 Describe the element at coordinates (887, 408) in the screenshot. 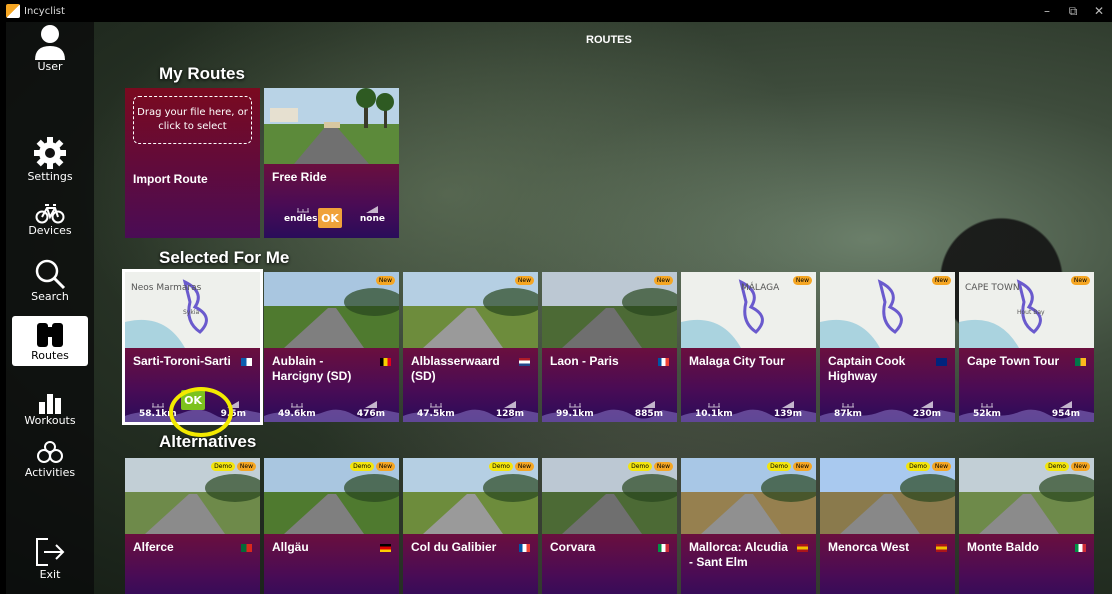

I see `route-stats: 87km 230m` at that location.